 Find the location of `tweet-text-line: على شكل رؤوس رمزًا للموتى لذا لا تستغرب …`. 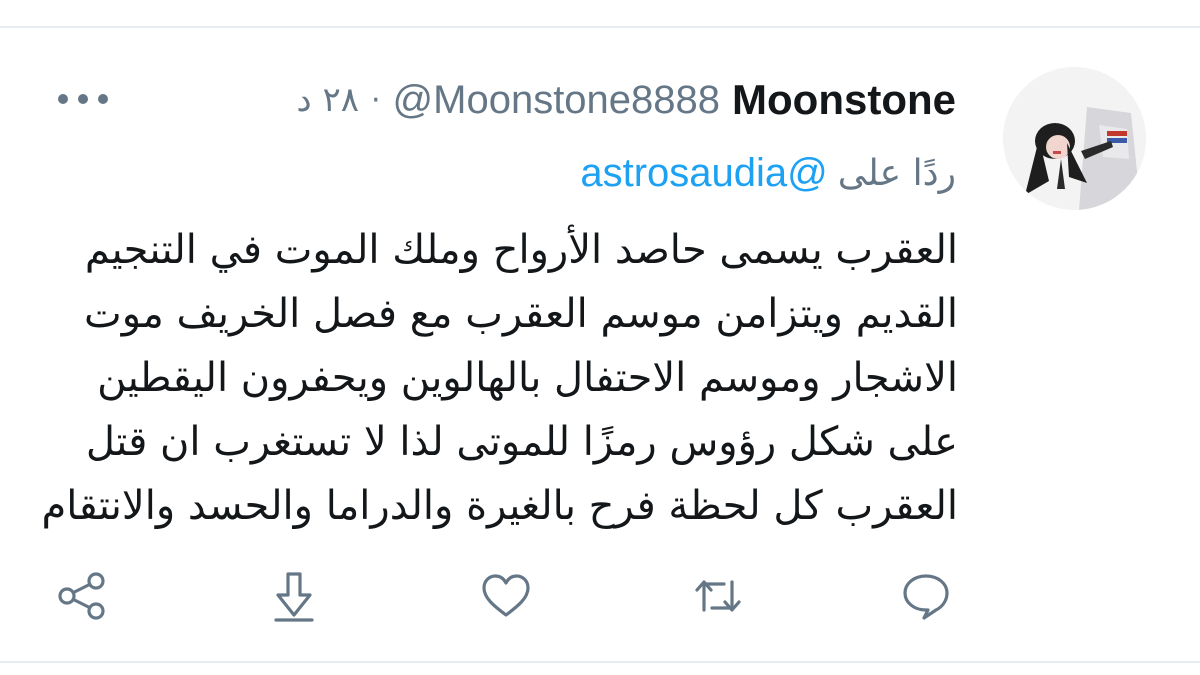

tweet-text-line: على شكل رؤوس رمزًا للموتى لذا لا تستغرب … is located at coordinates (521, 442).